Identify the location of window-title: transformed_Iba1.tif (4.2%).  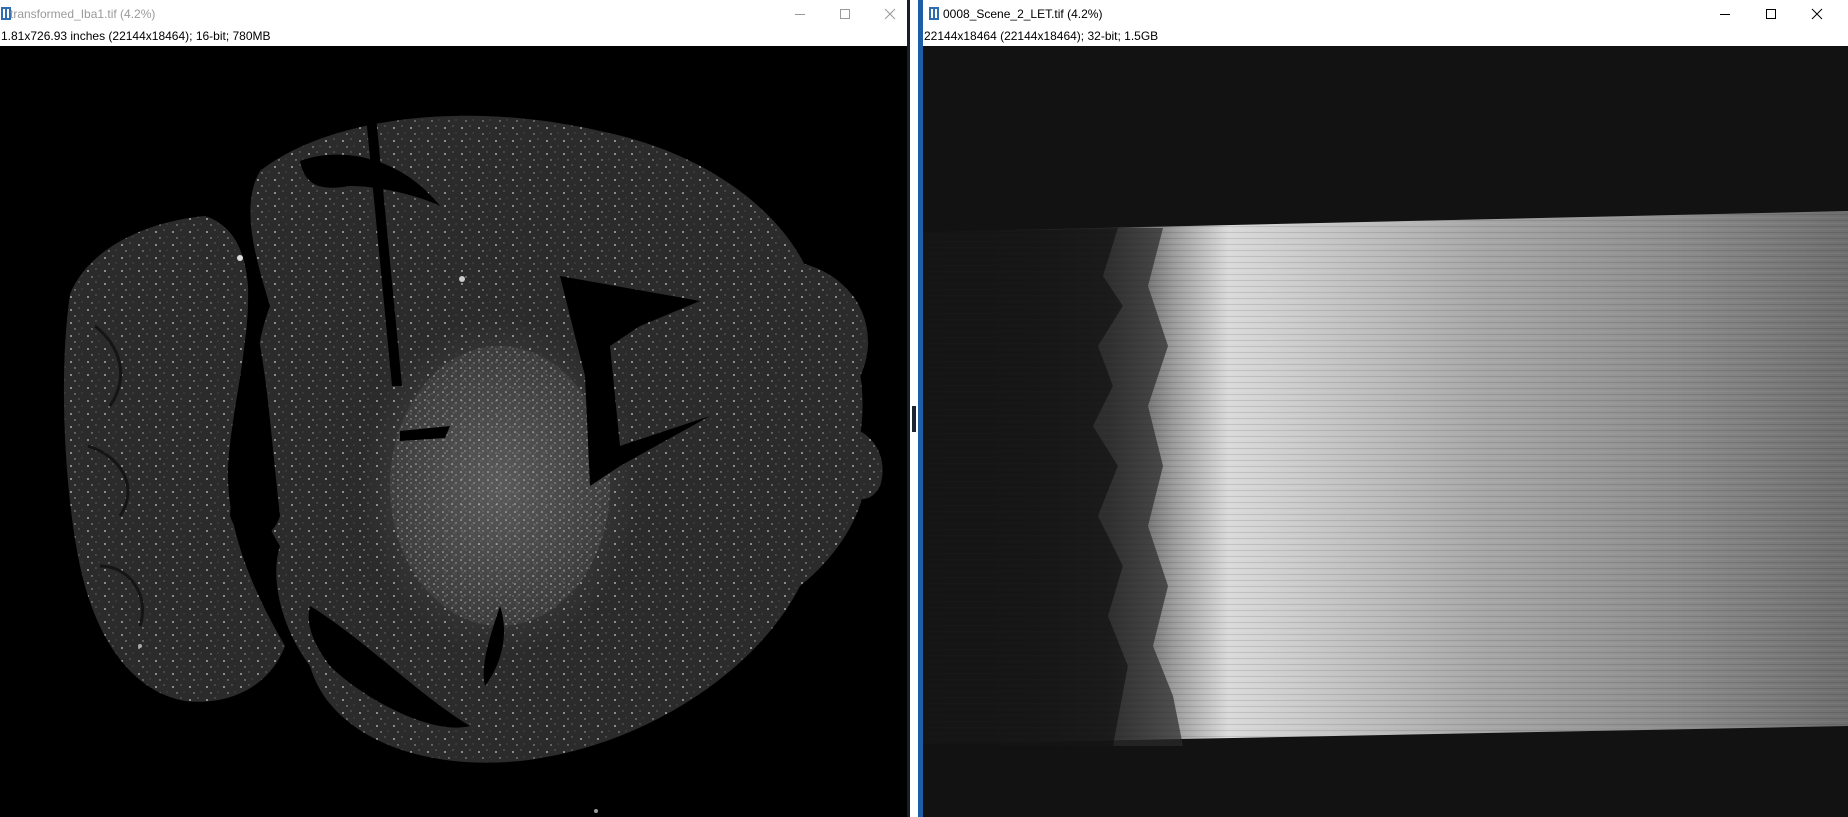
(83, 14).